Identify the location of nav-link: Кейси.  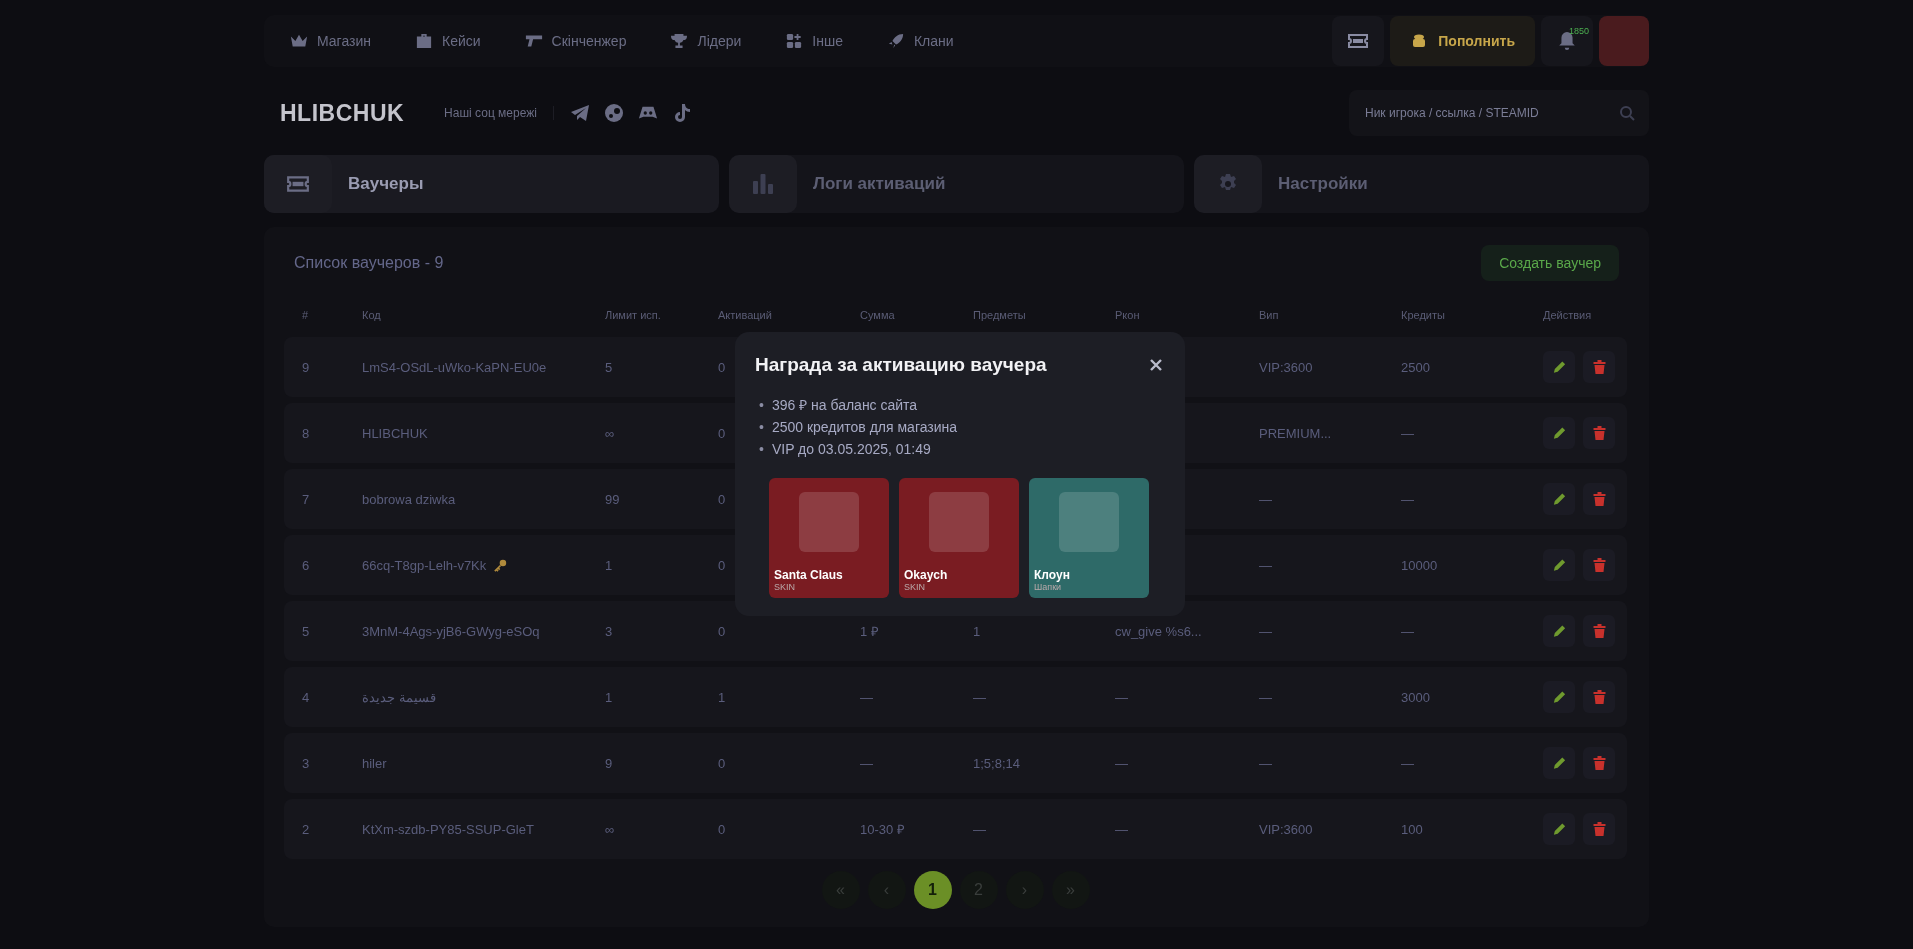
(448, 41).